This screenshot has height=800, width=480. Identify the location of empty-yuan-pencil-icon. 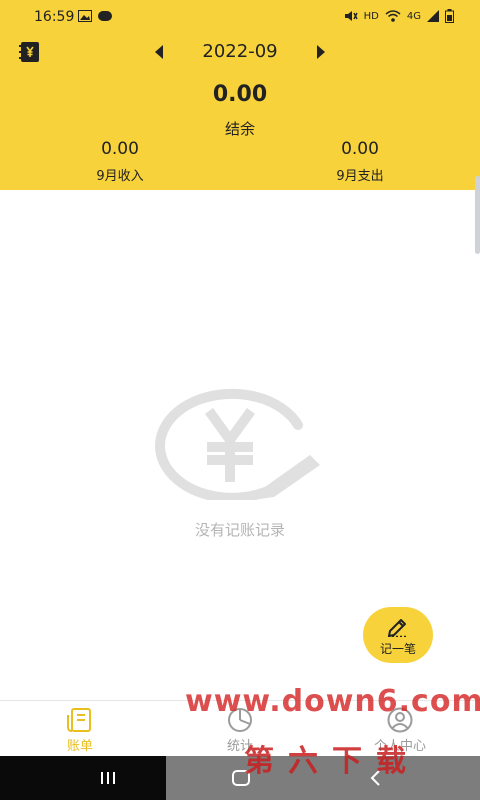
(237, 444).